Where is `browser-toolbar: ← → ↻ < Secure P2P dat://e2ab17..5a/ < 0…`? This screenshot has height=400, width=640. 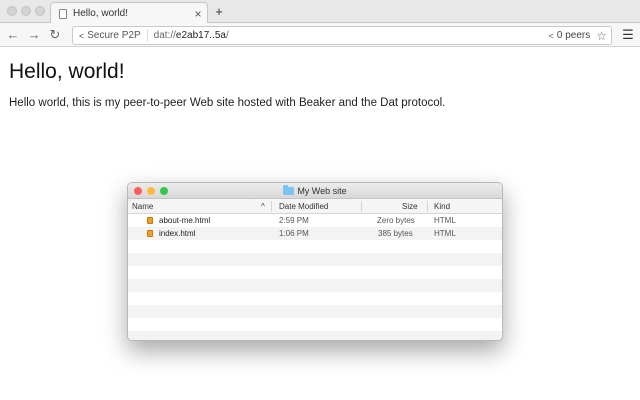 browser-toolbar: ← → ↻ < Secure P2P dat://e2ab17..5a/ < 0… is located at coordinates (320, 35).